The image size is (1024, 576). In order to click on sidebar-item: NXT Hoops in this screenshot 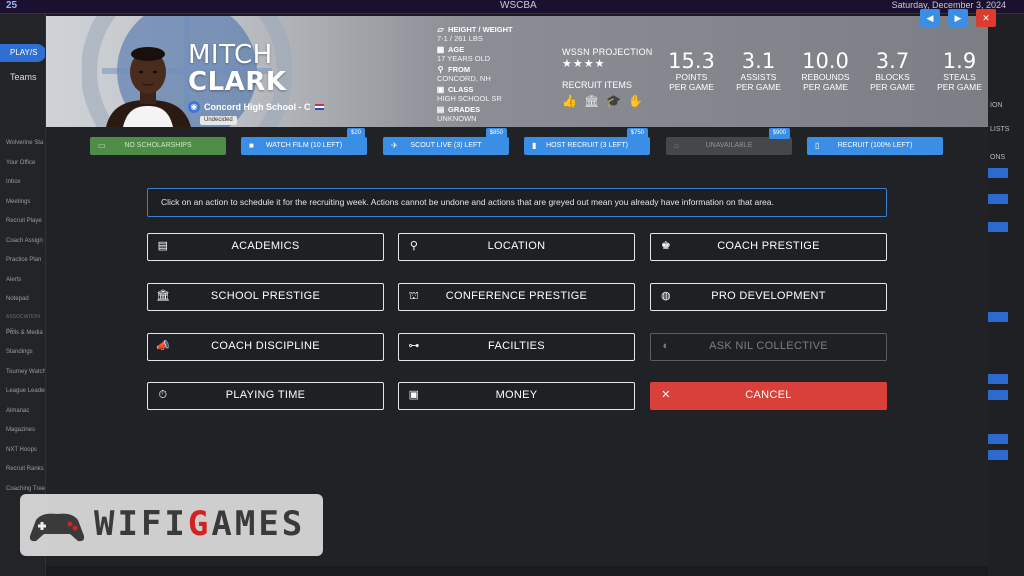, I will do `click(22, 451)`.